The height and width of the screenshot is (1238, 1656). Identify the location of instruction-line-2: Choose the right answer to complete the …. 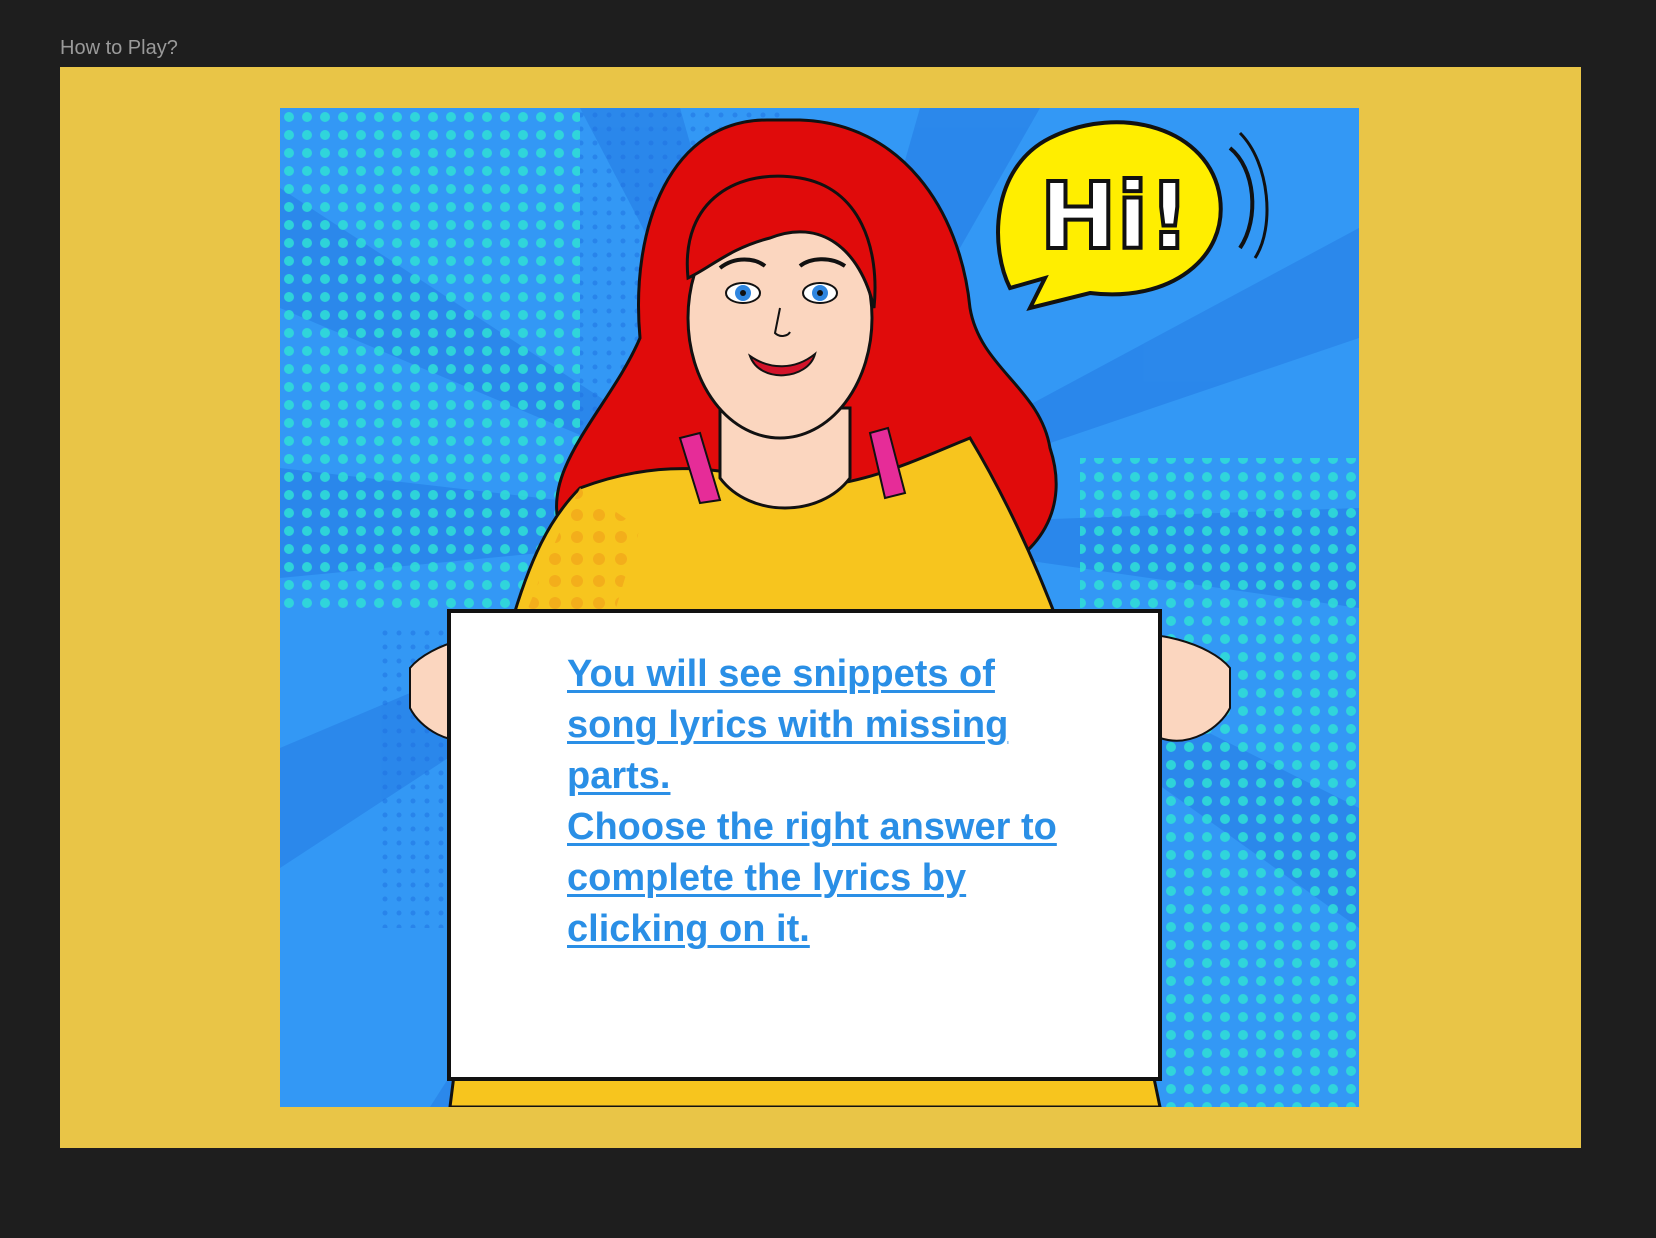
(812, 878).